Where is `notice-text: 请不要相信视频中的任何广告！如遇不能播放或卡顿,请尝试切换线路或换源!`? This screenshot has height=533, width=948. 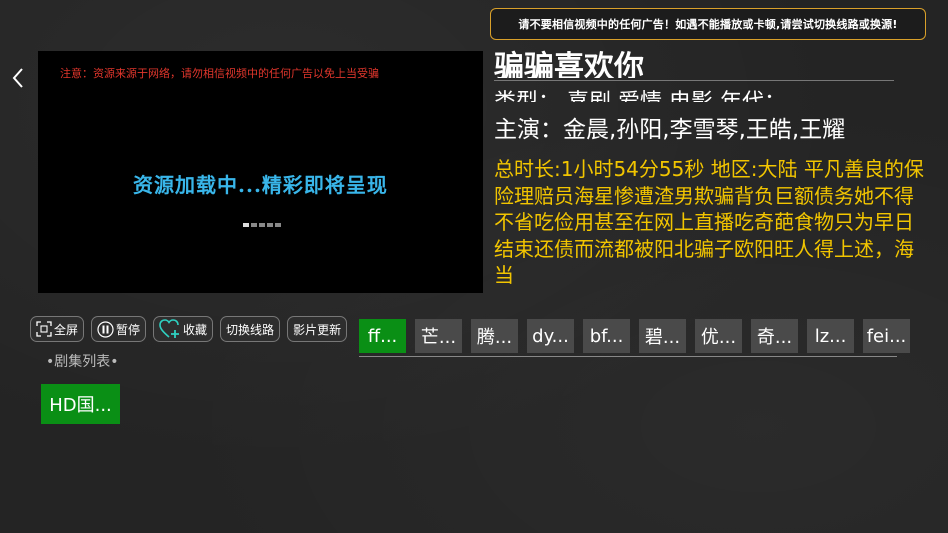
notice-text: 请不要相信视频中的任何广告！如遇不能播放或卡顿,请尝试切换线路或换源! is located at coordinates (708, 24).